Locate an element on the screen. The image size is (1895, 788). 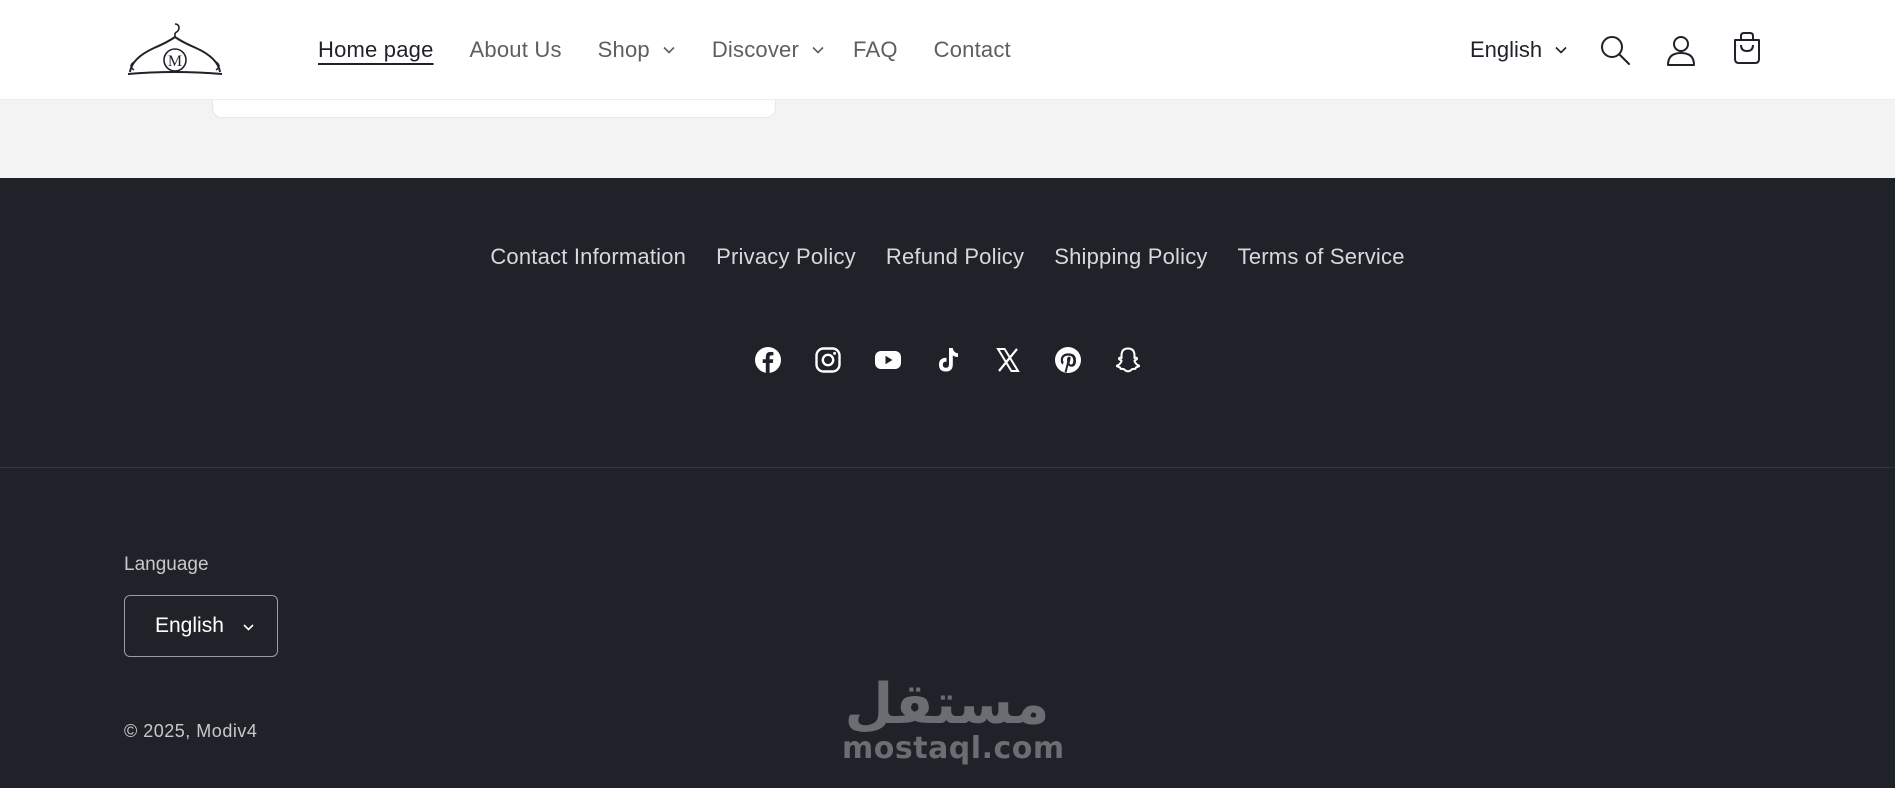
watermark-arabic: مستقل is located at coordinates (947, 704).